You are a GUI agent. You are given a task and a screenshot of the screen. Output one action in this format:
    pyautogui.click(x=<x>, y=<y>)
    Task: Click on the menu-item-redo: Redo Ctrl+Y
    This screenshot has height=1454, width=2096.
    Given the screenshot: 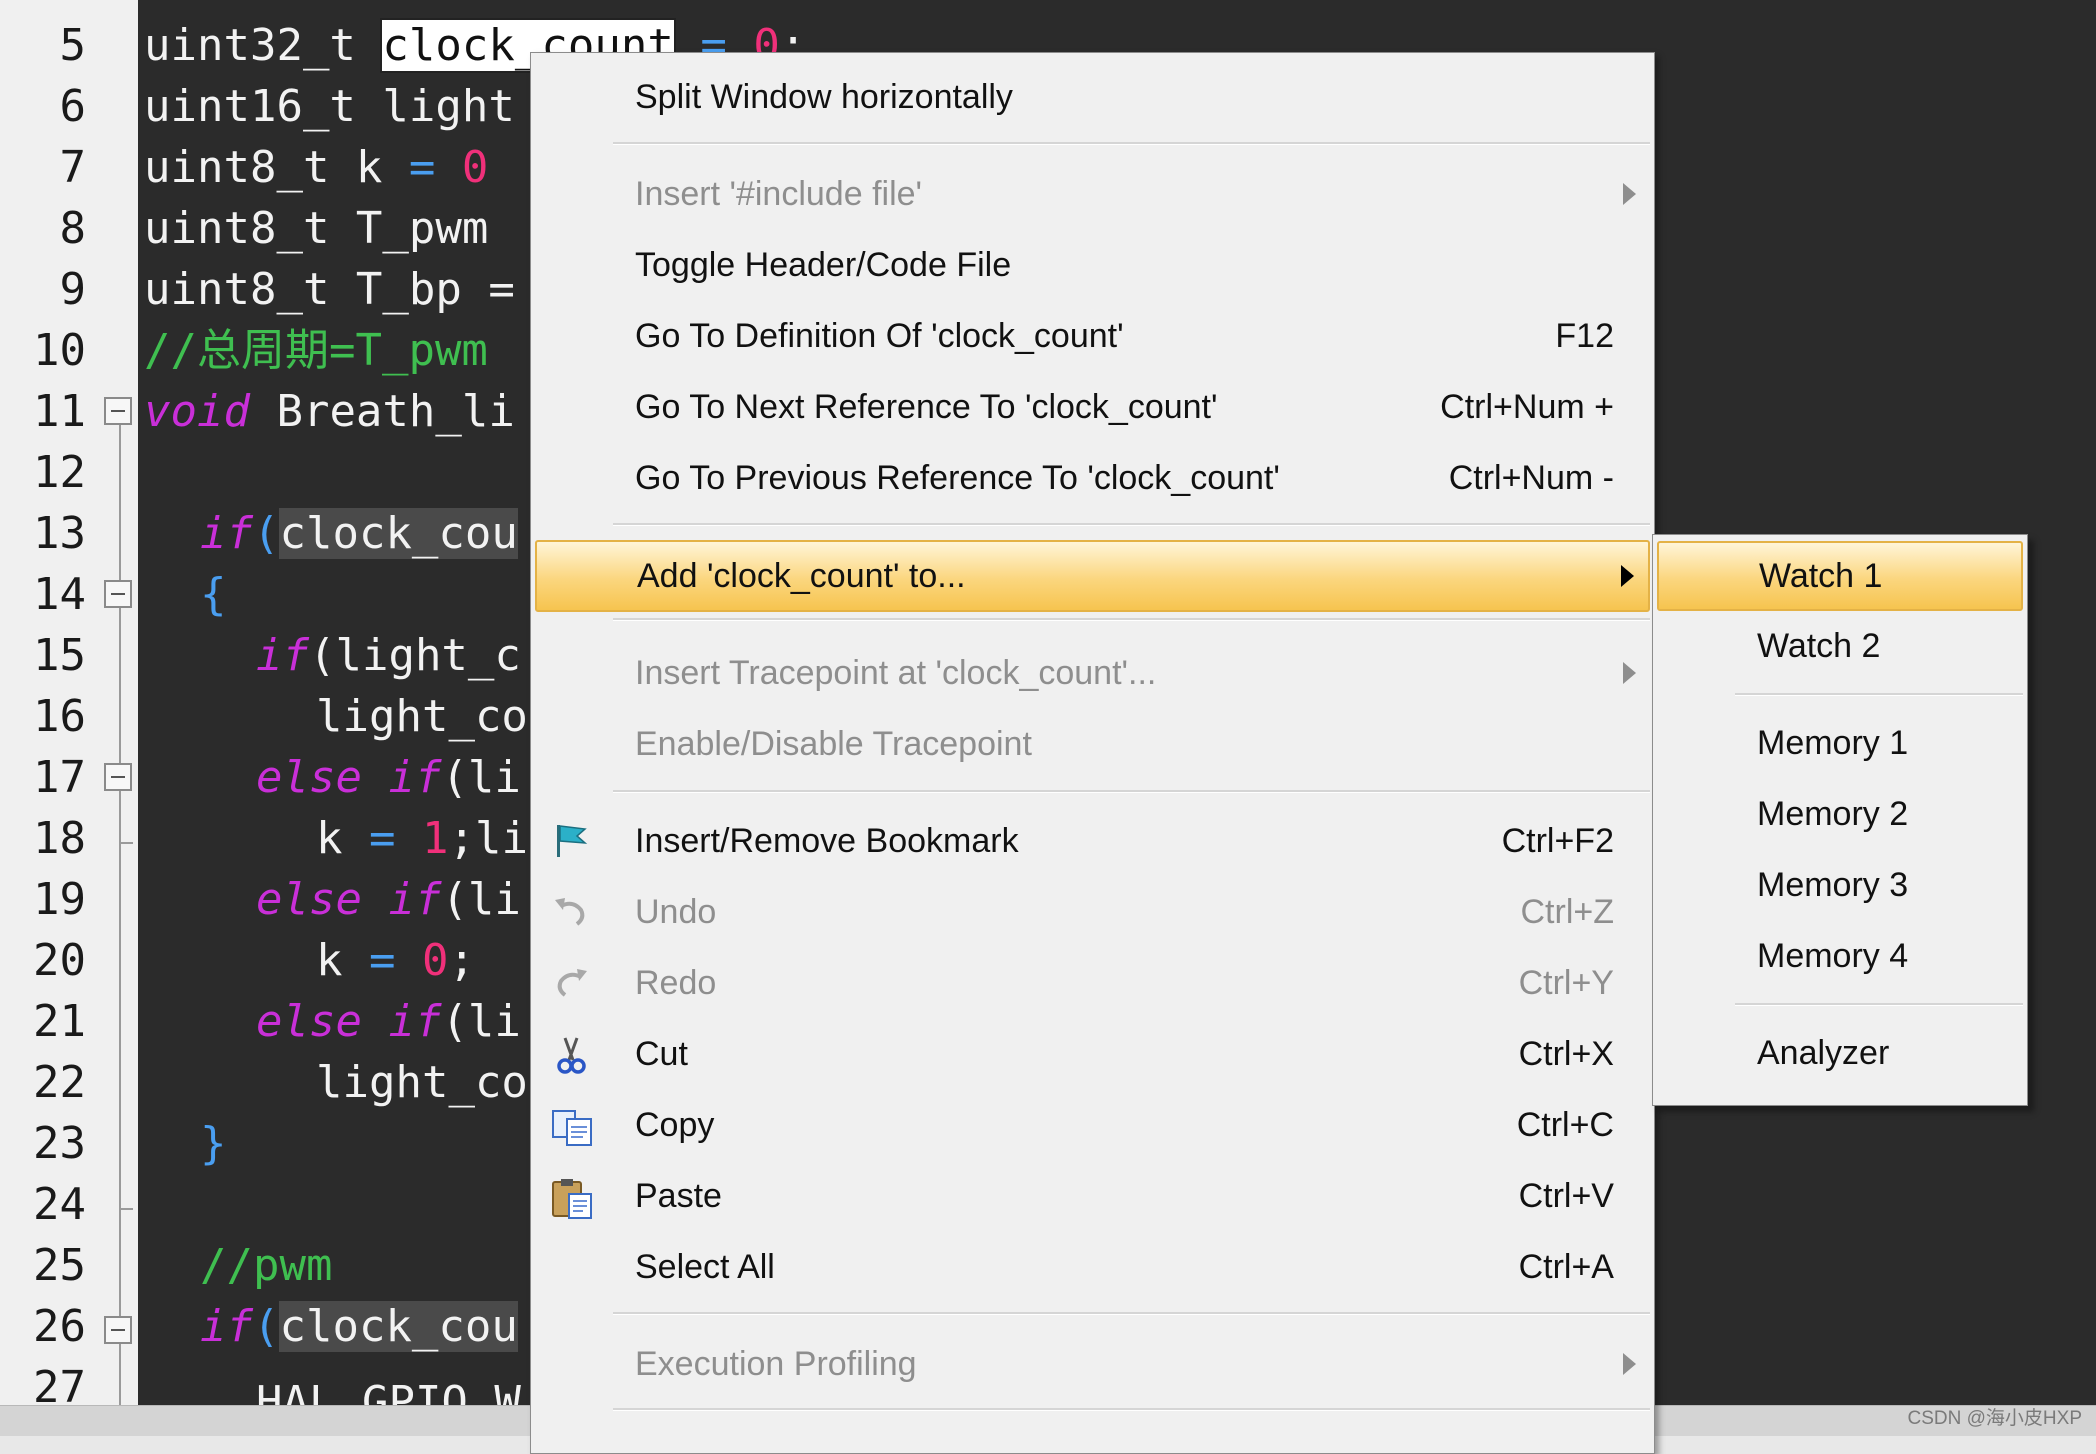 What is the action you would take?
    pyautogui.click(x=1092, y=983)
    